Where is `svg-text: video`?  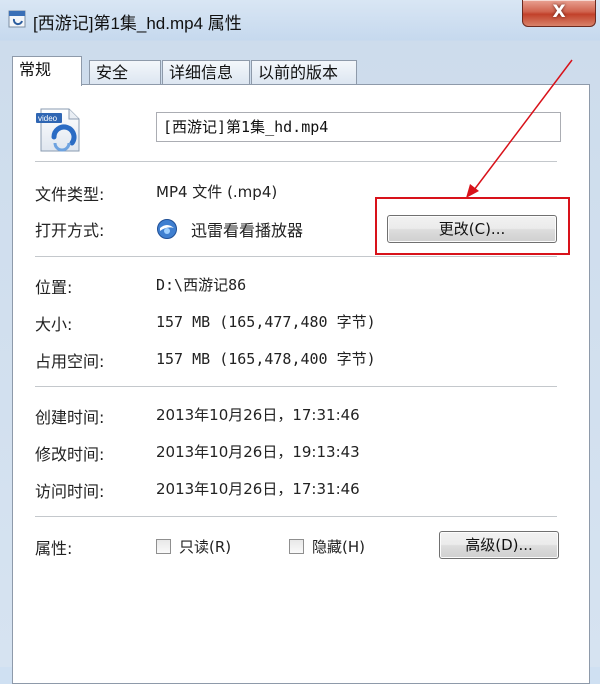
svg-text: video is located at coordinates (48, 118).